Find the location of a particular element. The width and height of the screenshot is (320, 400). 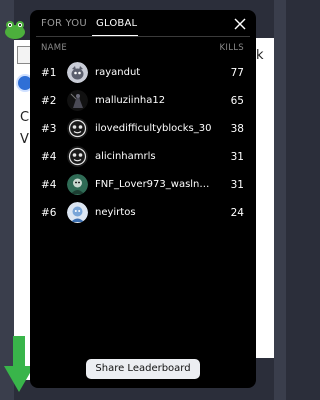

avatar-creature-icon is located at coordinates (77, 72).